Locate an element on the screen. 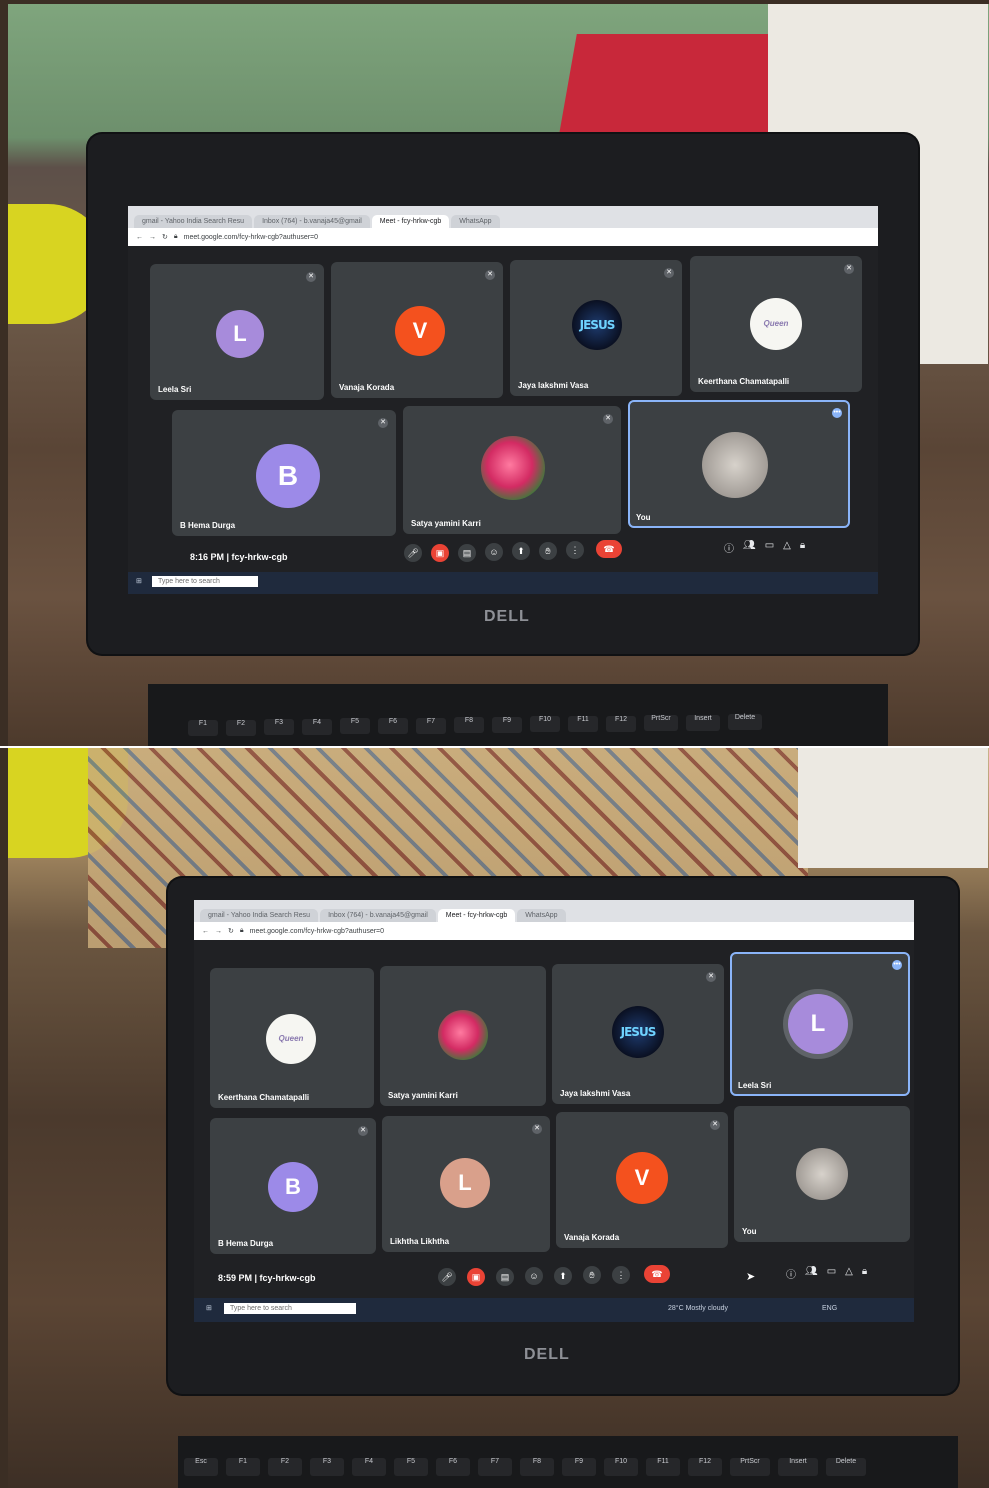 The image size is (989, 1488). participant-tile: ✕ L Leela Sri is located at coordinates (237, 332).